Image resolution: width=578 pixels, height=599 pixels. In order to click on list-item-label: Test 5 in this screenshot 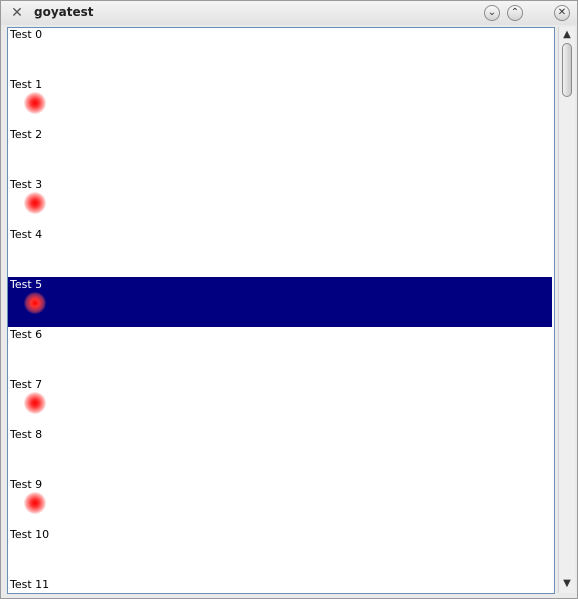, I will do `click(26, 284)`.